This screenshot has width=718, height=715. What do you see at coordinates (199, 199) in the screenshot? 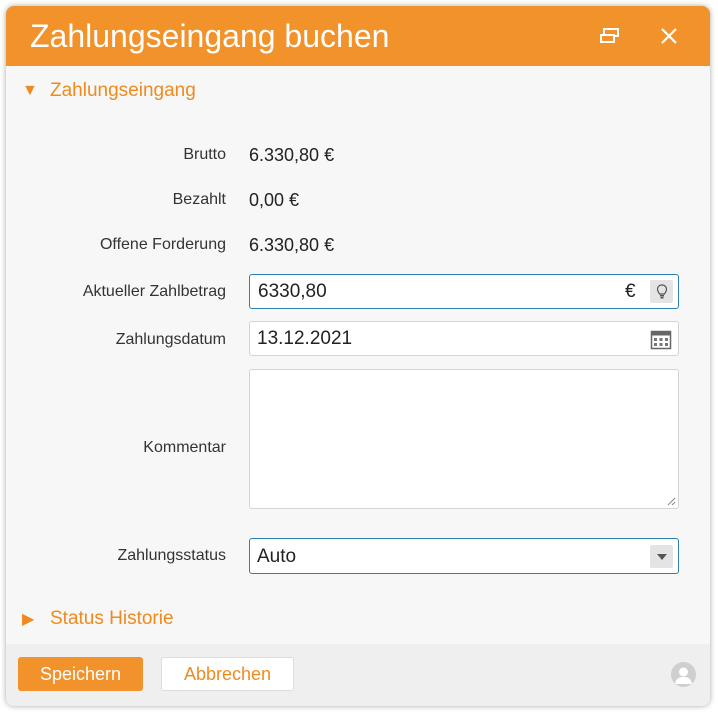
I see `bezahlt-label: Bezahlt` at bounding box center [199, 199].